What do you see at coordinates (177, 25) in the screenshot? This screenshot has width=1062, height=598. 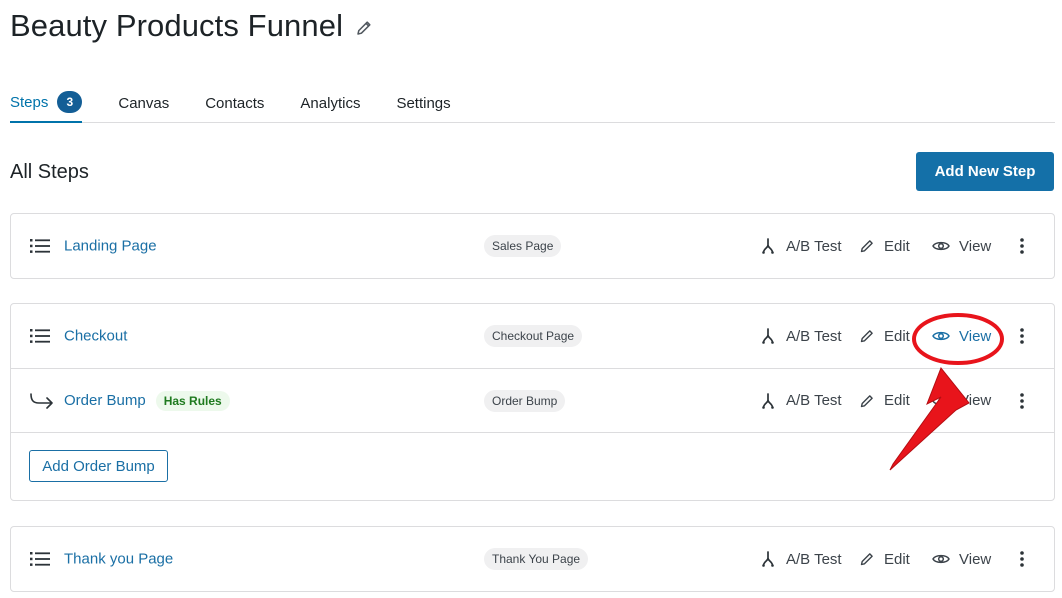 I see `page-title: Beauty Products Funnel` at bounding box center [177, 25].